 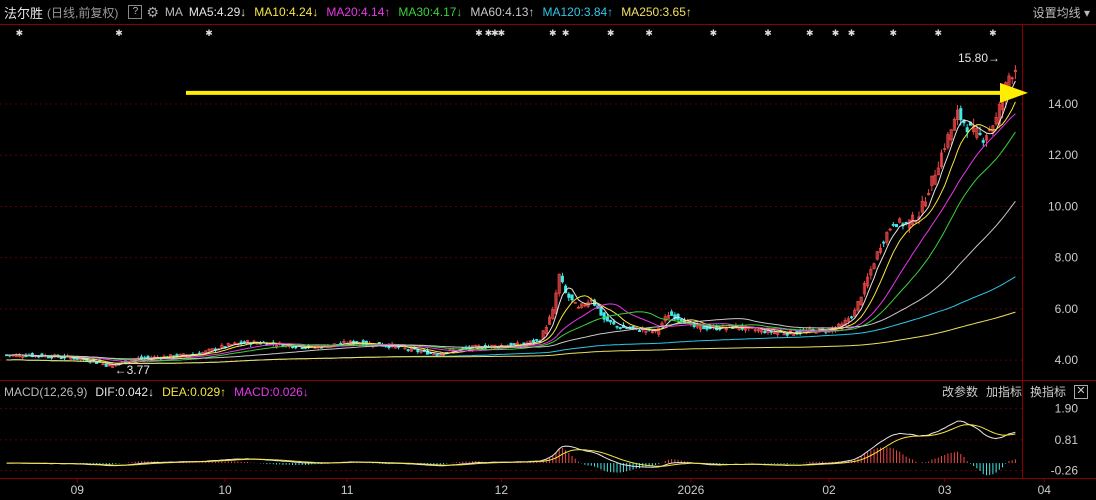 What do you see at coordinates (1063, 104) in the screenshot?
I see `y-tick-label-5: 14.00` at bounding box center [1063, 104].